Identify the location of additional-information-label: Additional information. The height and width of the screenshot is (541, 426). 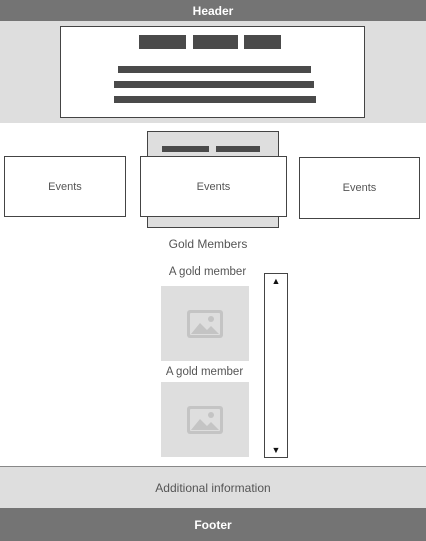
(213, 487).